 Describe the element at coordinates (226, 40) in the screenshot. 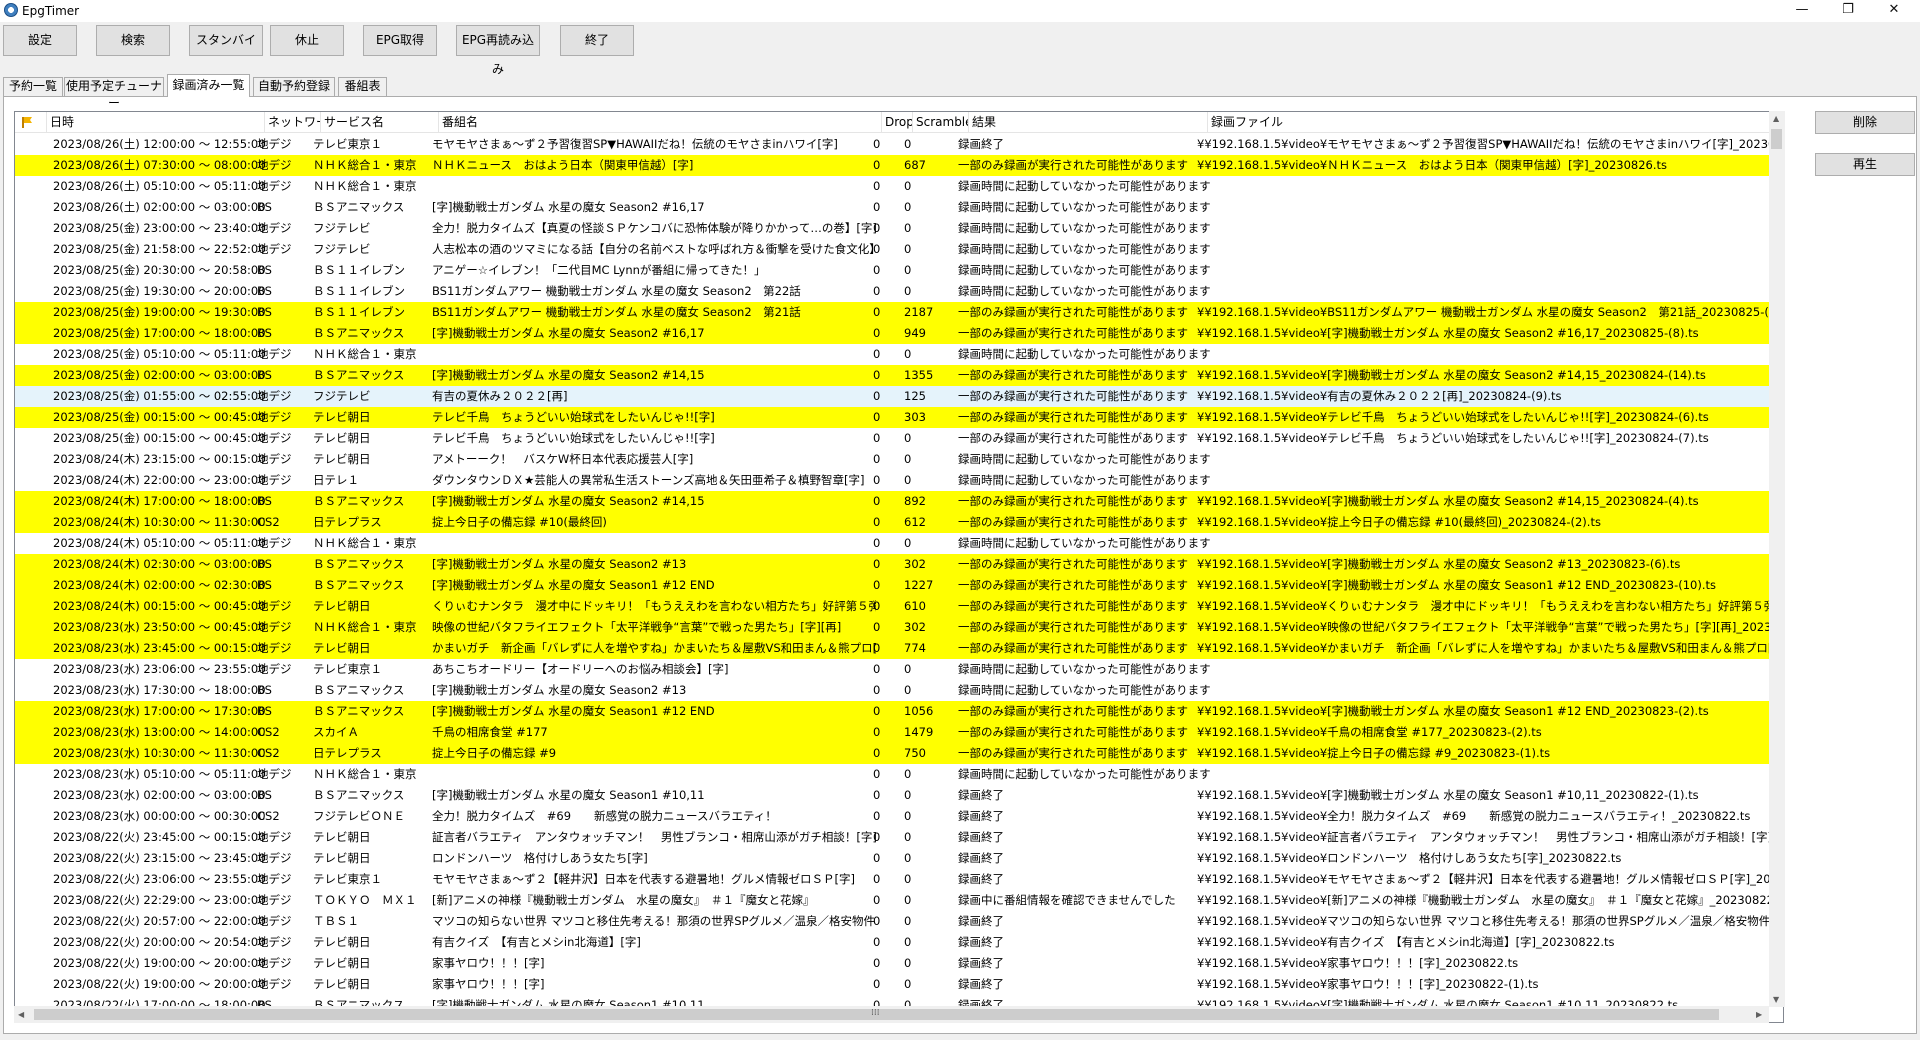

I see `standby-button: スタンバイ` at that location.